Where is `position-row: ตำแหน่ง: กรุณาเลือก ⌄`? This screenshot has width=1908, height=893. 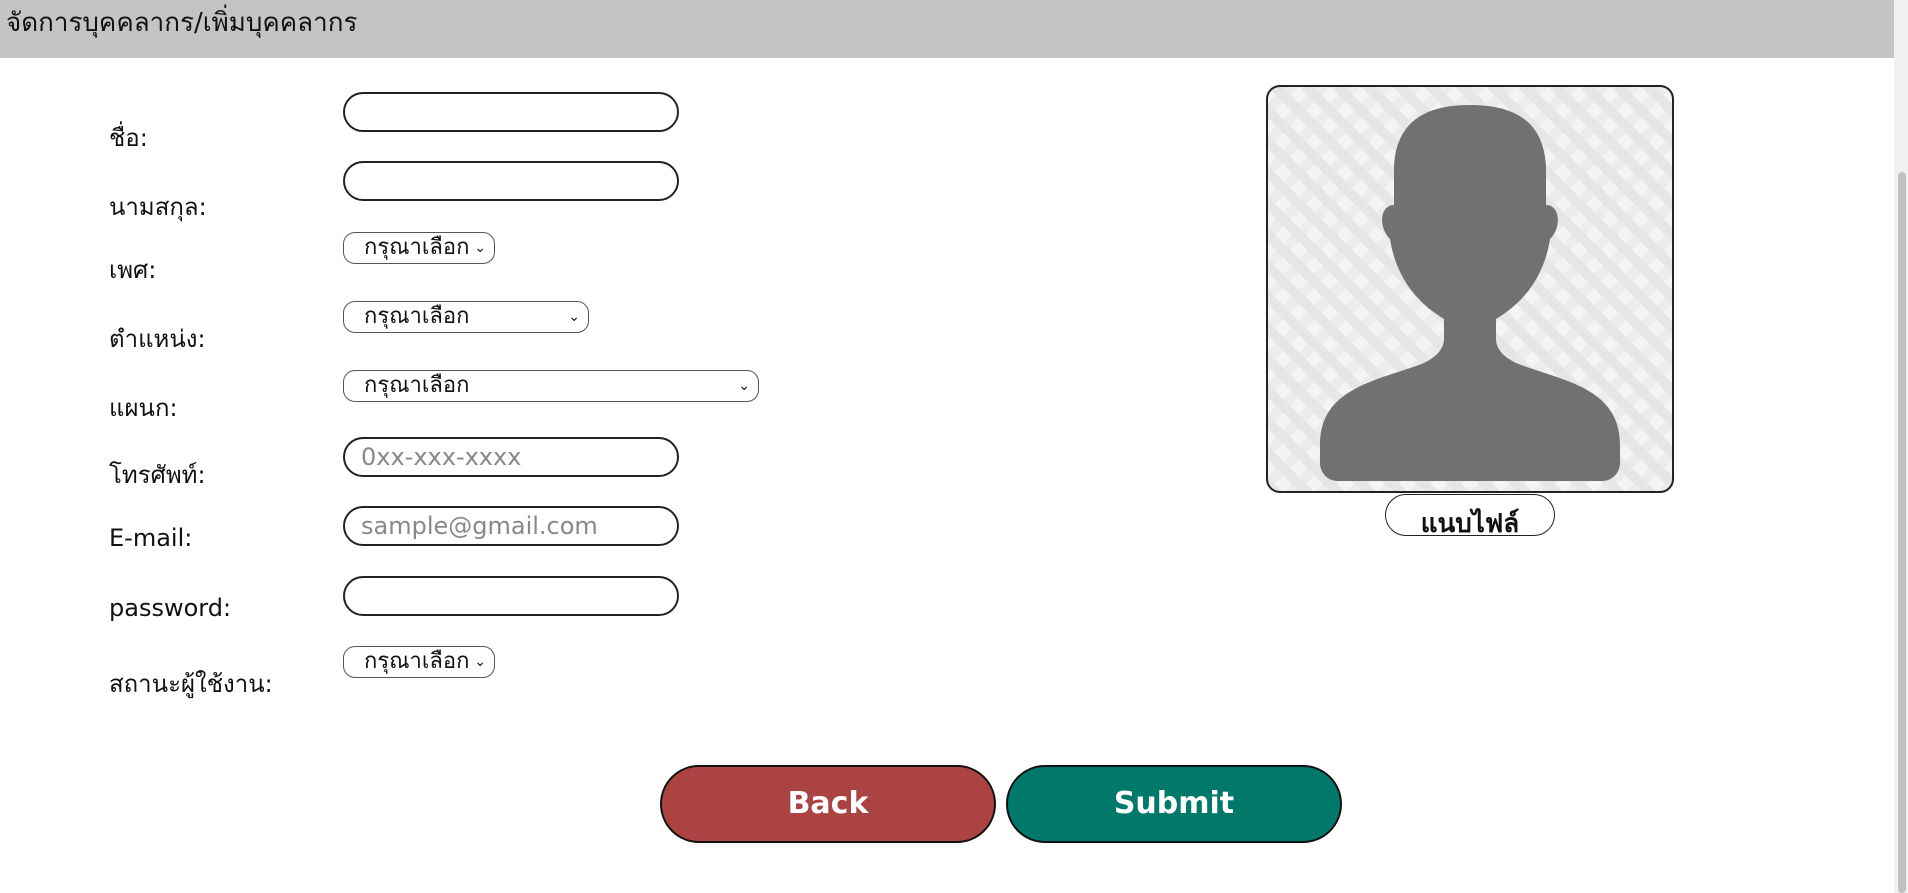 position-row: ตำแหน่ง: กรุณาเลือก ⌄ is located at coordinates (450, 327).